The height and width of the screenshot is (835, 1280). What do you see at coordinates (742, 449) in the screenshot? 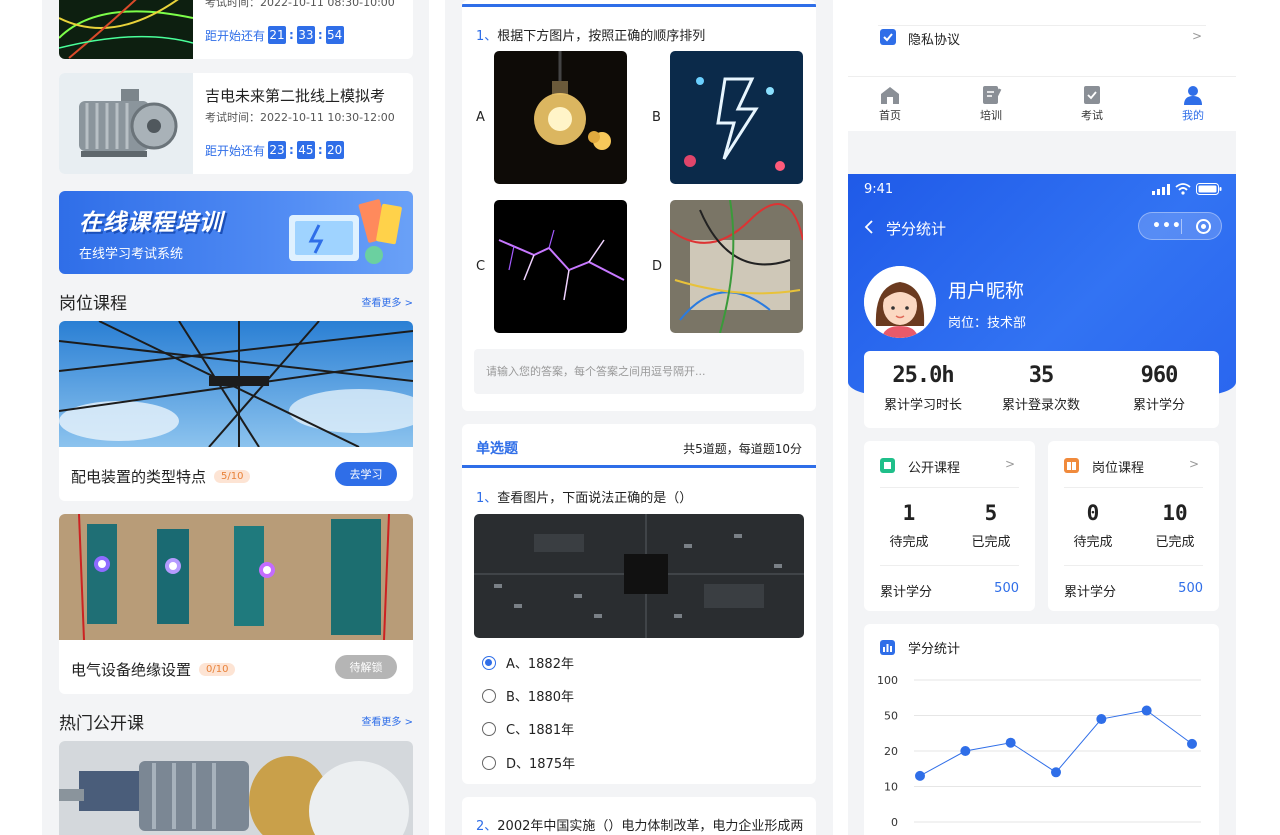
I see `single-choice-info: 共5道题，每道题10分` at bounding box center [742, 449].